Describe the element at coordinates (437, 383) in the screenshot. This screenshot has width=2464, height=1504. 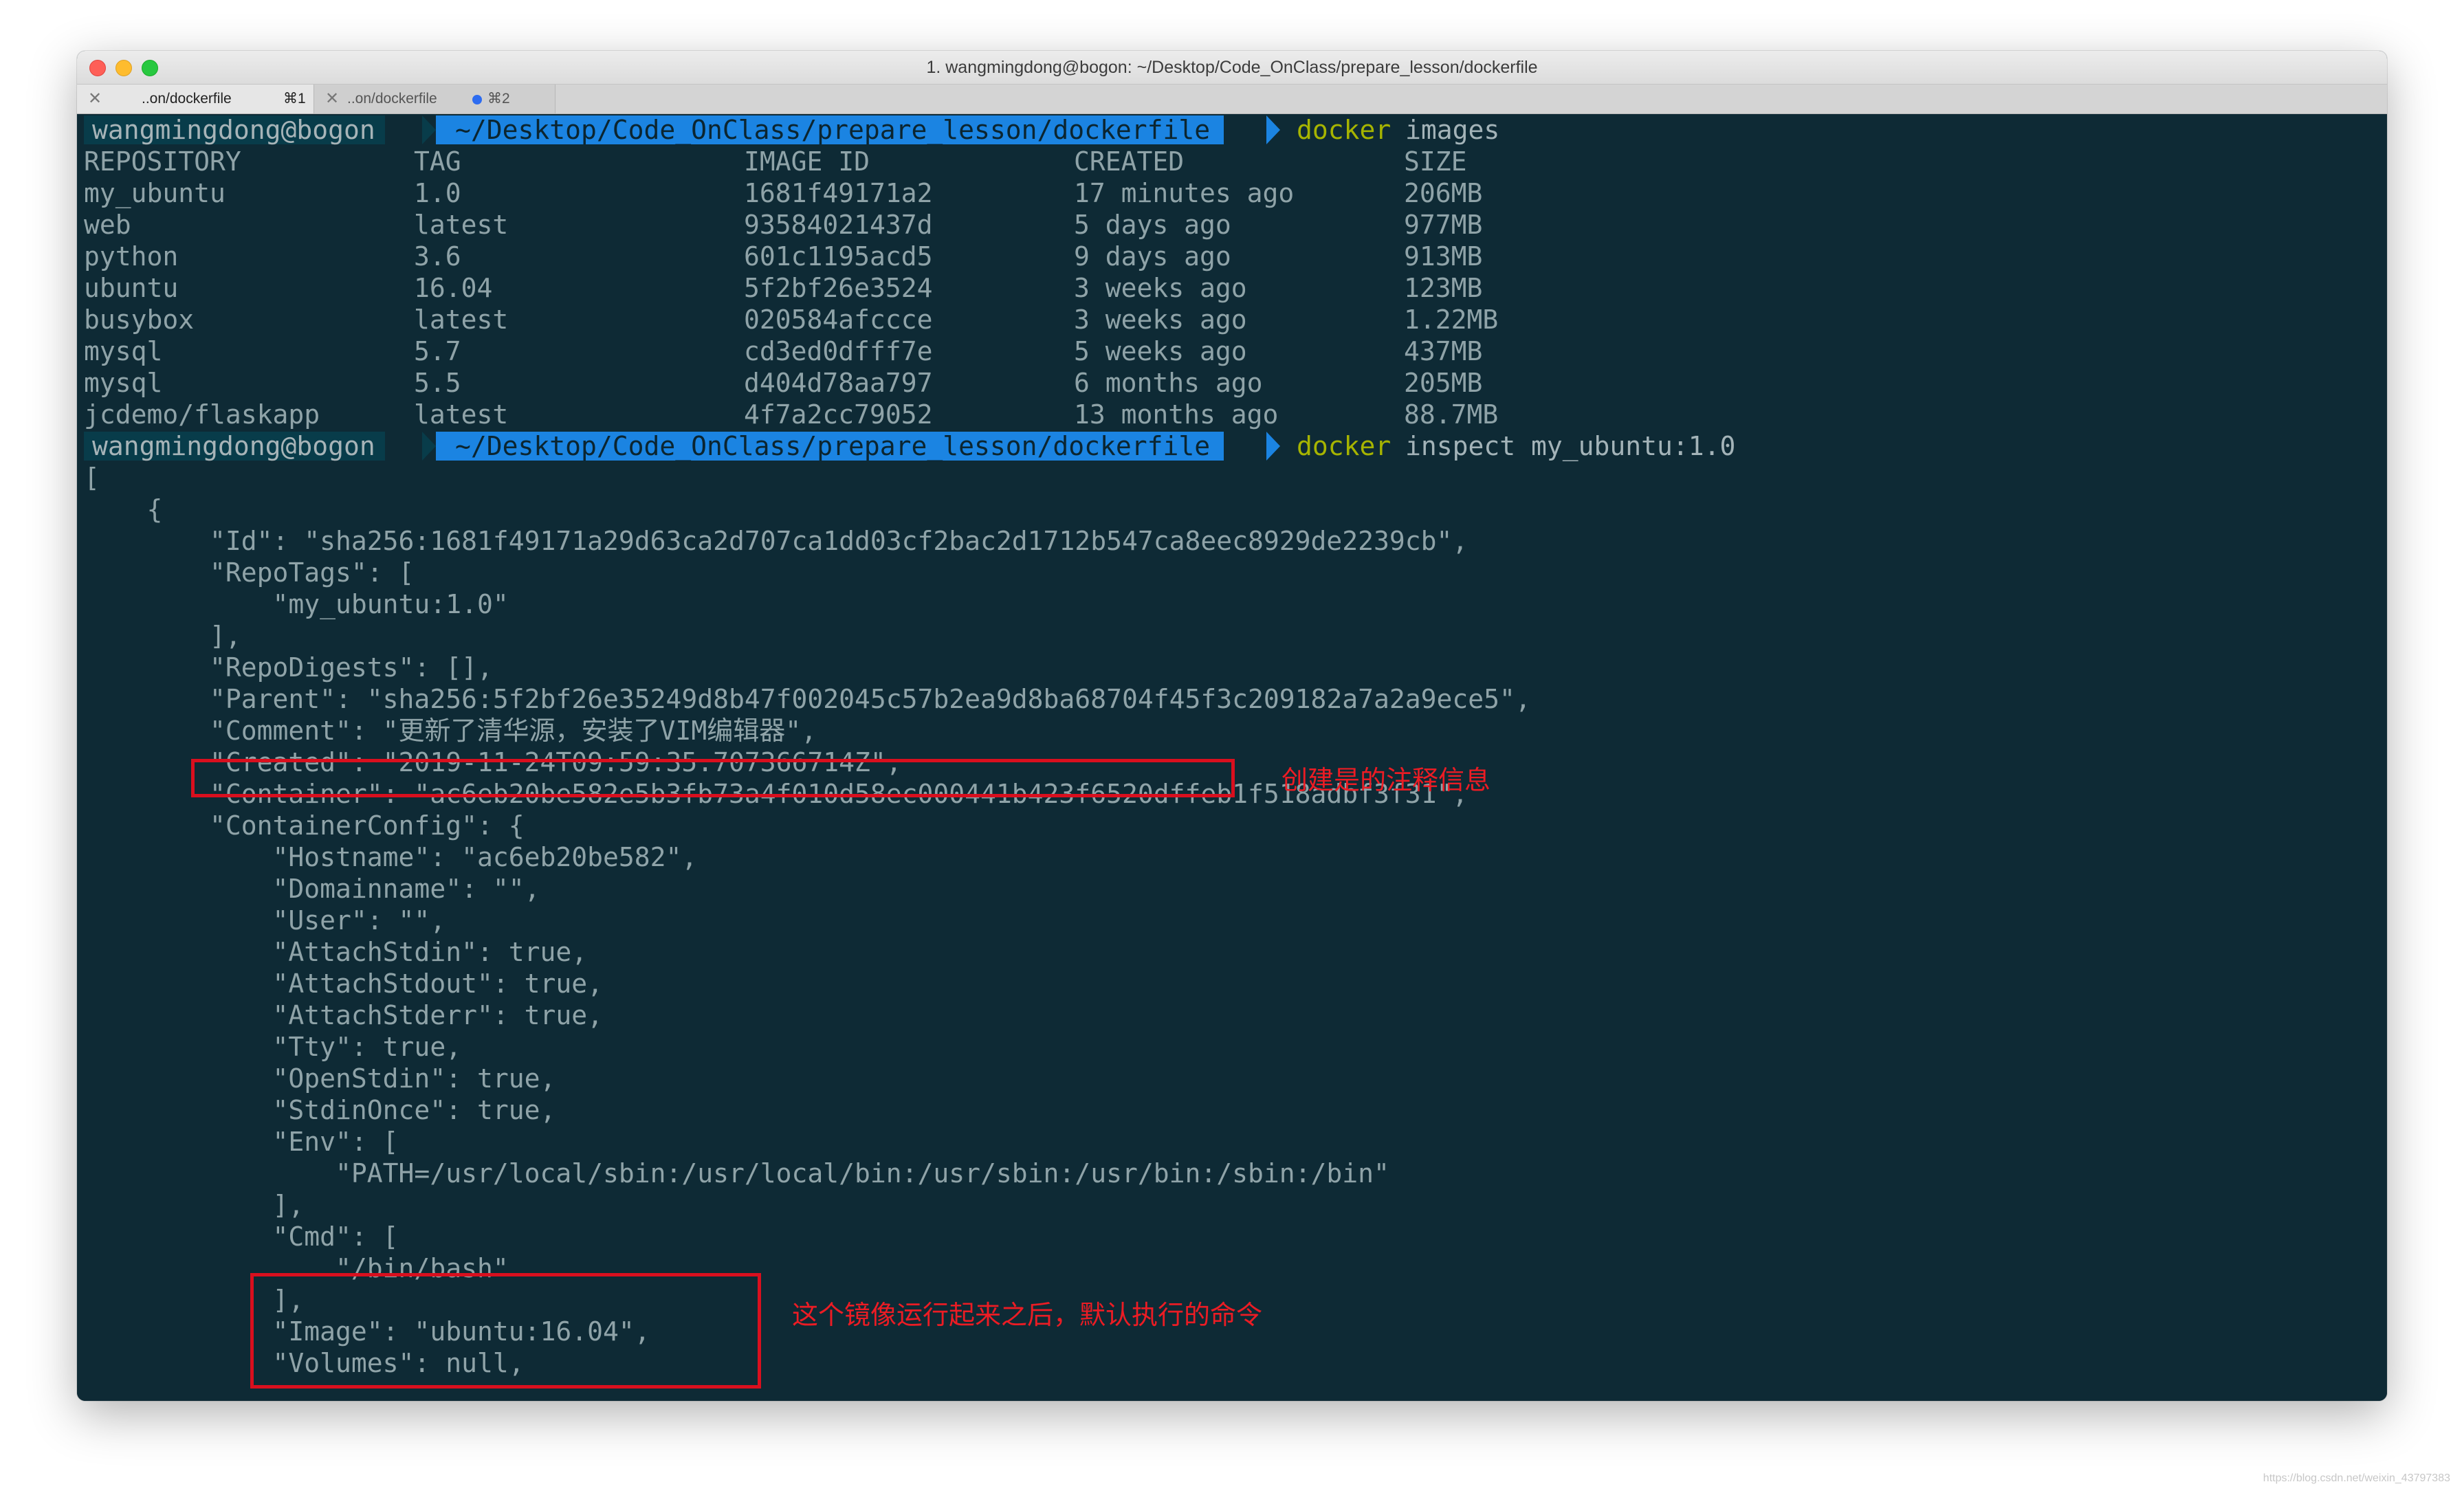
I see `table-row-cell: 5.5` at that location.